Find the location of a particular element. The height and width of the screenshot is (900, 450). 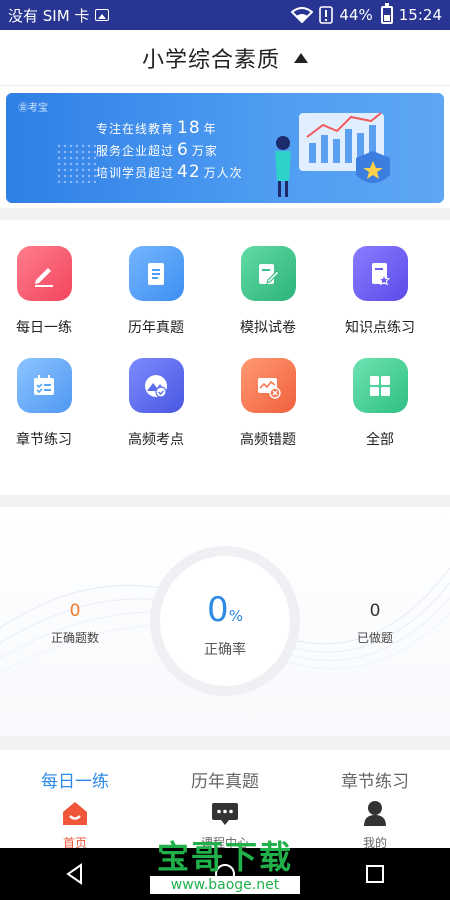

bottom-tab-bar: 每日一练 首页 历年真题 课程中心 章节练习 我的 is located at coordinates (225, 801).